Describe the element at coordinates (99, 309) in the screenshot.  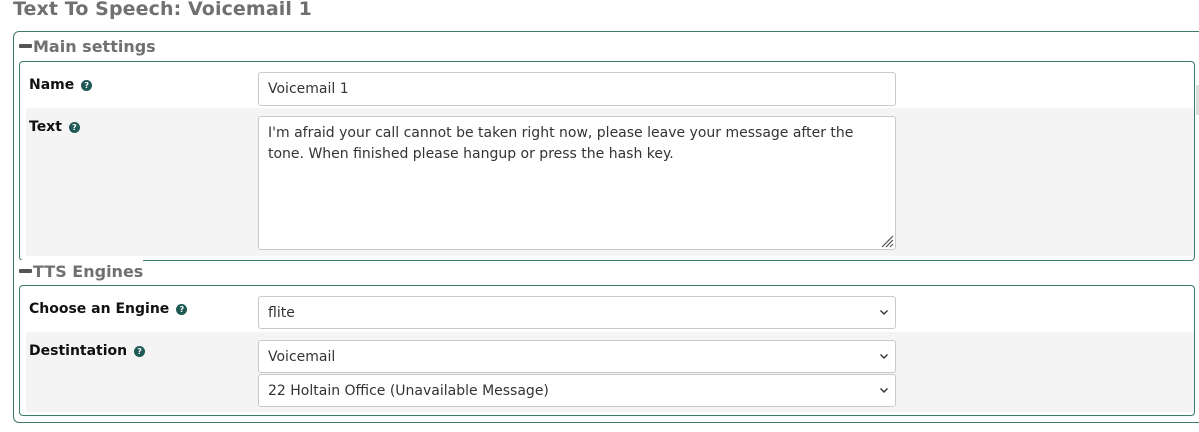
I see `engine-label-text: Choose an Engine` at that location.